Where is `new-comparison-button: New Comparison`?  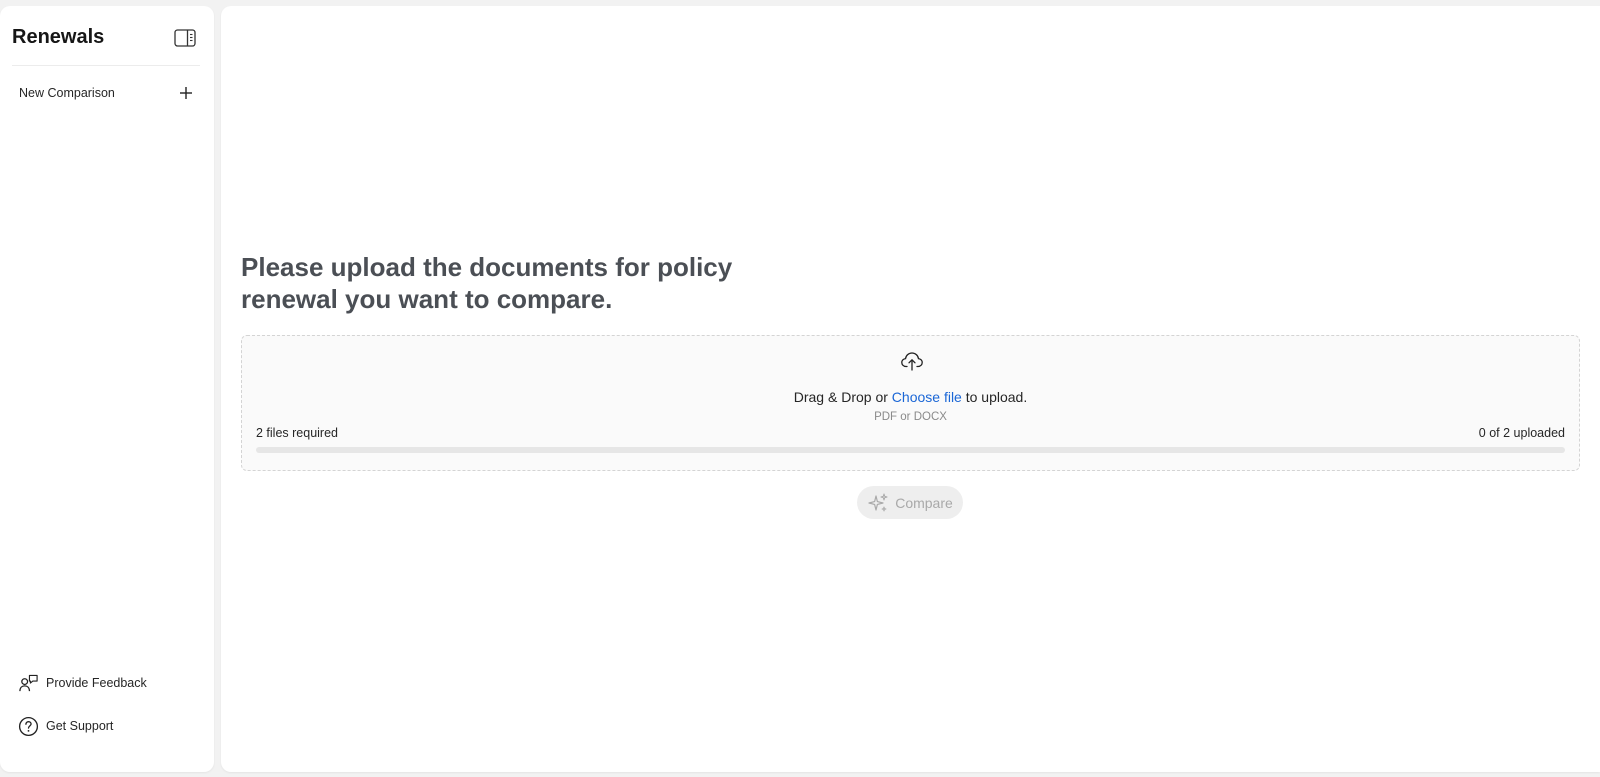
new-comparison-button: New Comparison is located at coordinates (106, 93).